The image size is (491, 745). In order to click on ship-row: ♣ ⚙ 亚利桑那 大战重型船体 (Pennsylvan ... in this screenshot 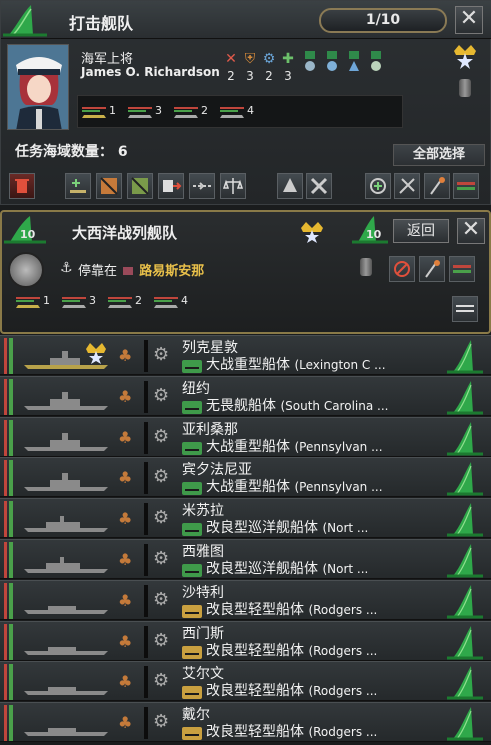, I will do `click(245, 436)`.